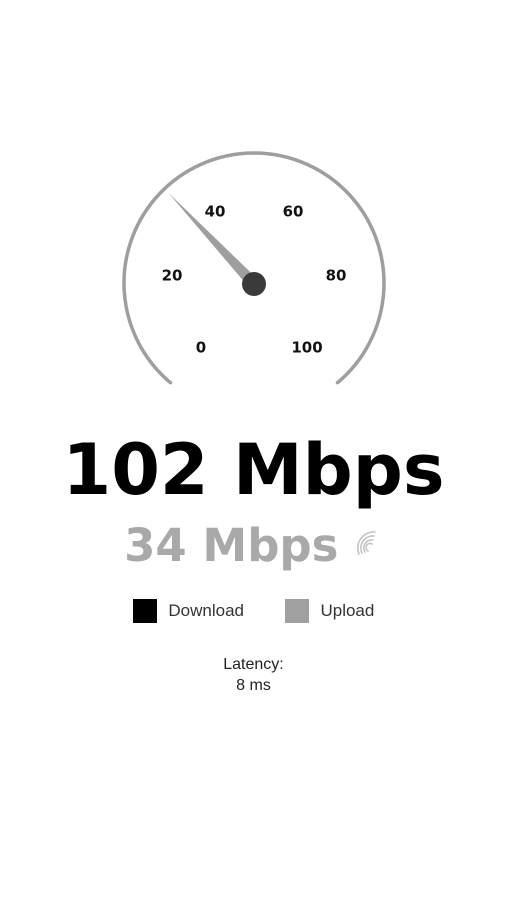 Image resolution: width=507 pixels, height=900 pixels. What do you see at coordinates (254, 268) in the screenshot?
I see `speed-gauge: 0 20 40 60 80 100` at bounding box center [254, 268].